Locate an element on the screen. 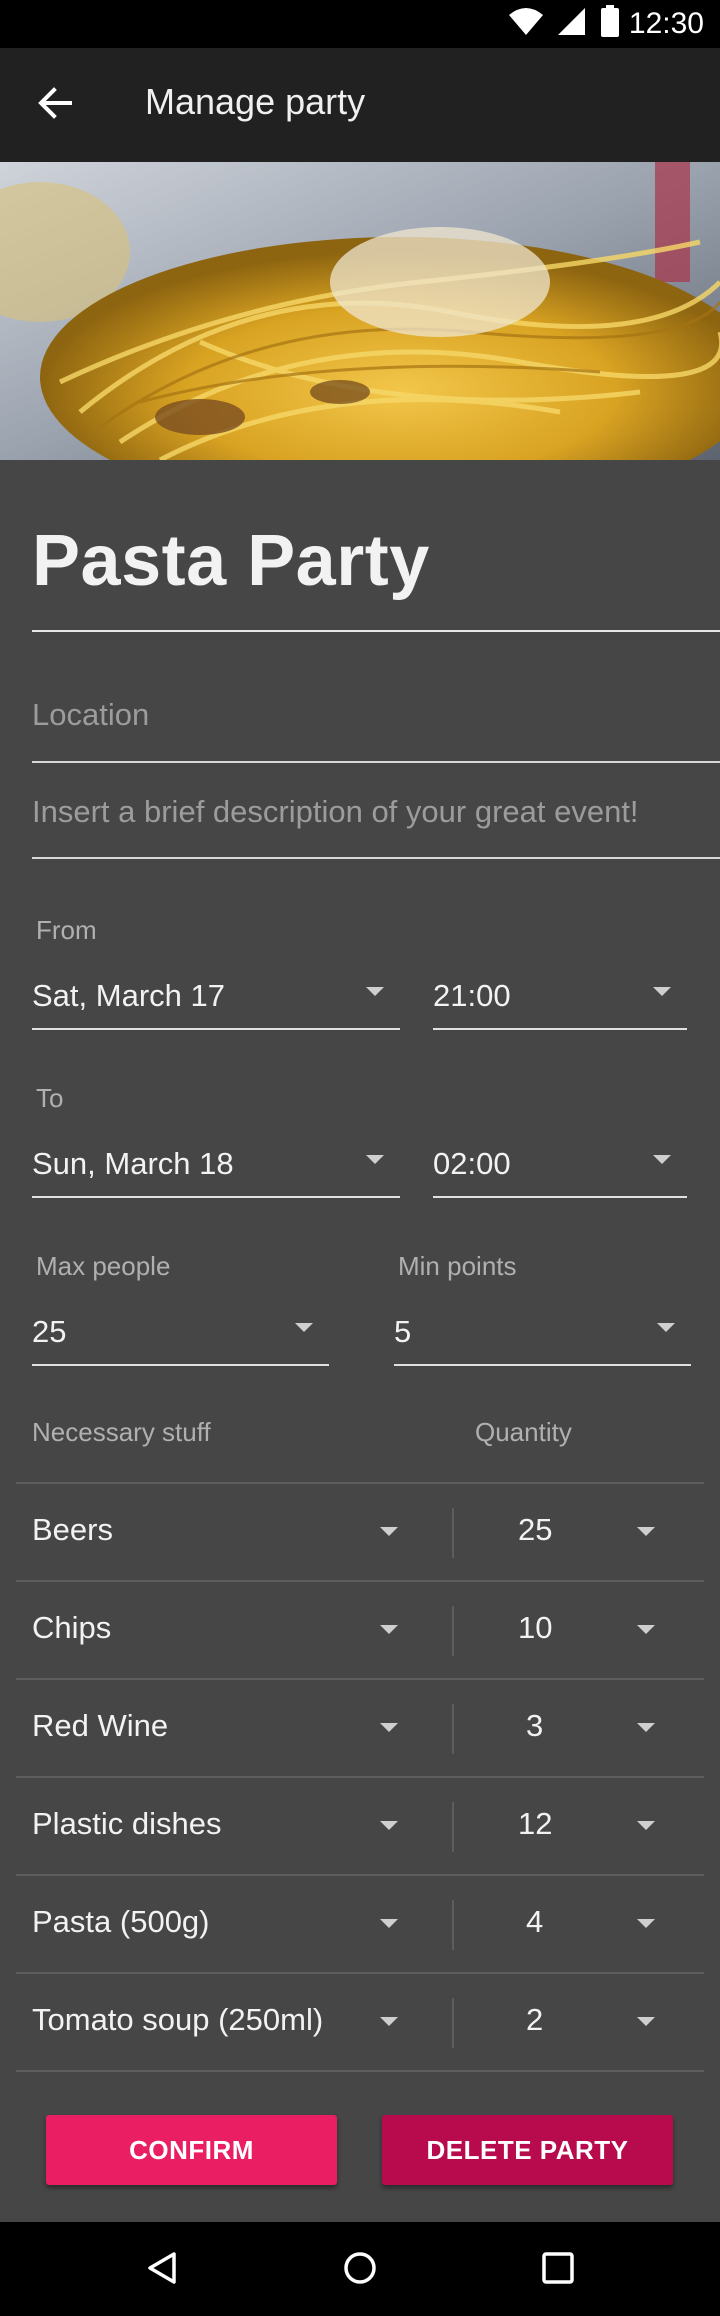  nav-recents-icon is located at coordinates (558, 2268).